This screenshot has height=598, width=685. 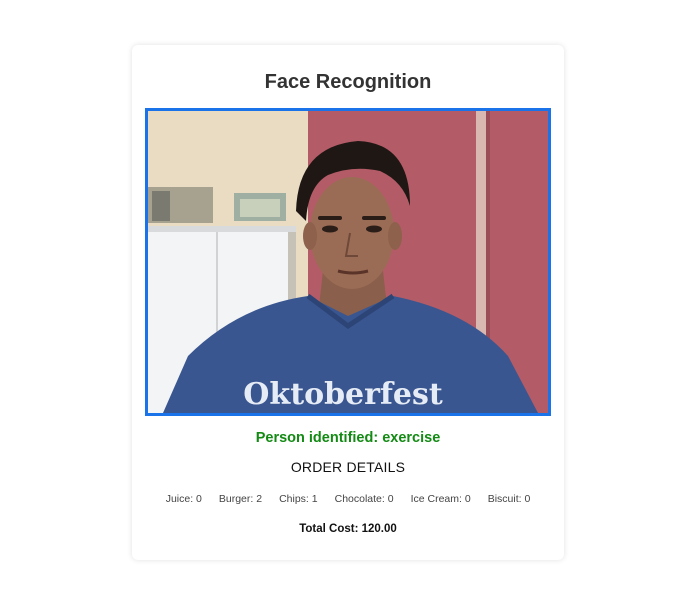 I want to click on order-item-burger: Burger: 2, so click(x=240, y=499).